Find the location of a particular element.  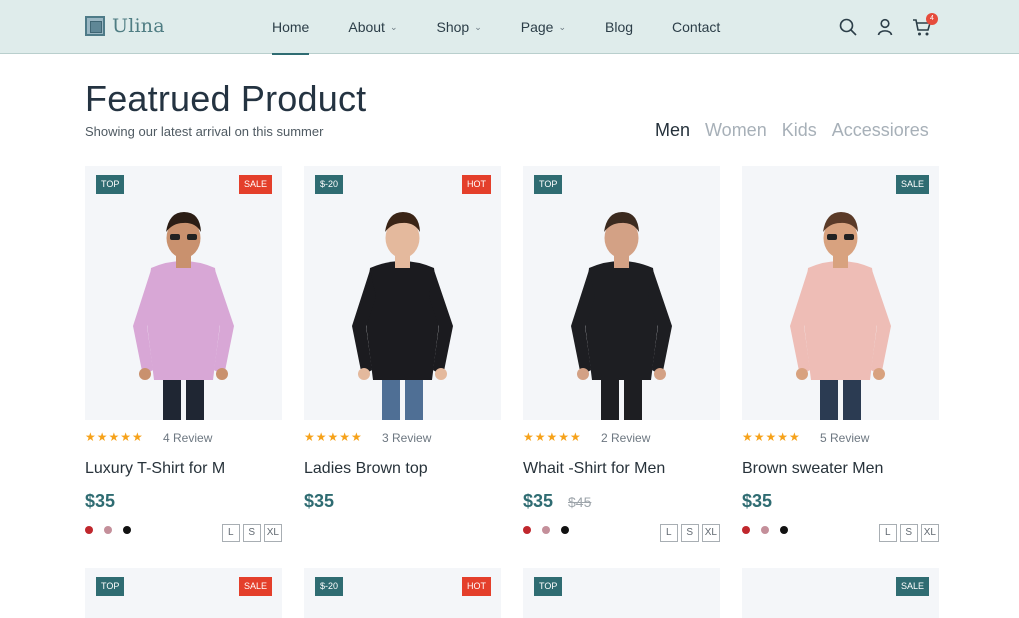

nav-item-blog: Blog is located at coordinates (619, 27).